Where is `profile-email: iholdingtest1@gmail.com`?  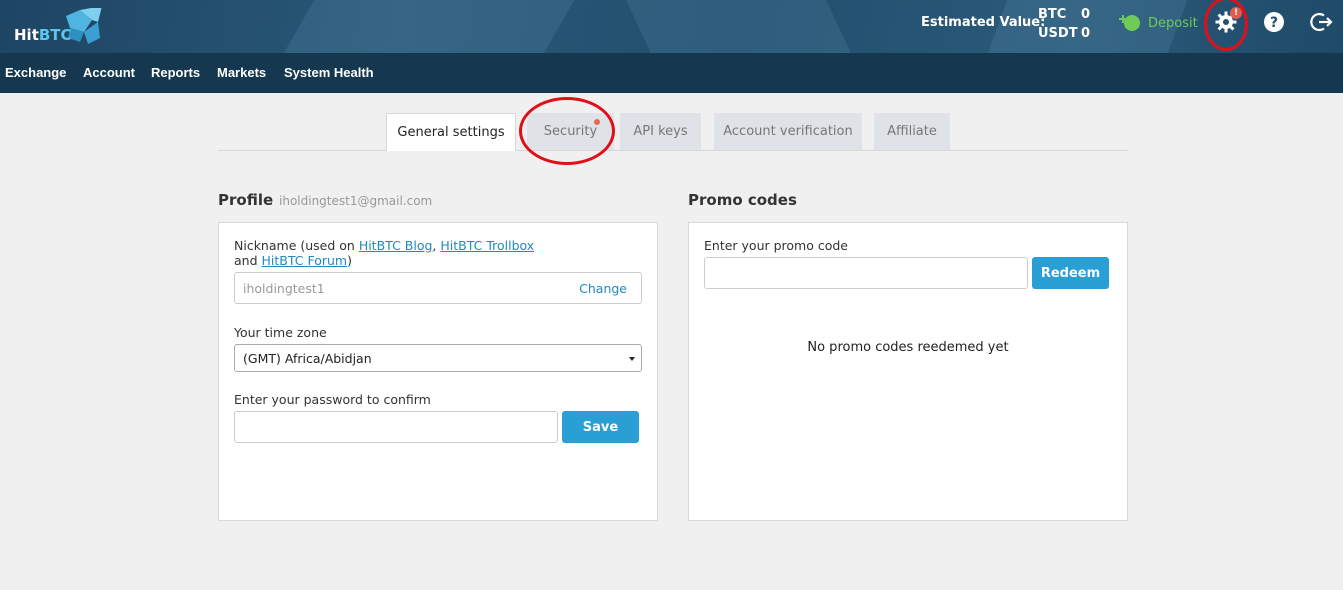
profile-email: iholdingtest1@gmail.com is located at coordinates (356, 201).